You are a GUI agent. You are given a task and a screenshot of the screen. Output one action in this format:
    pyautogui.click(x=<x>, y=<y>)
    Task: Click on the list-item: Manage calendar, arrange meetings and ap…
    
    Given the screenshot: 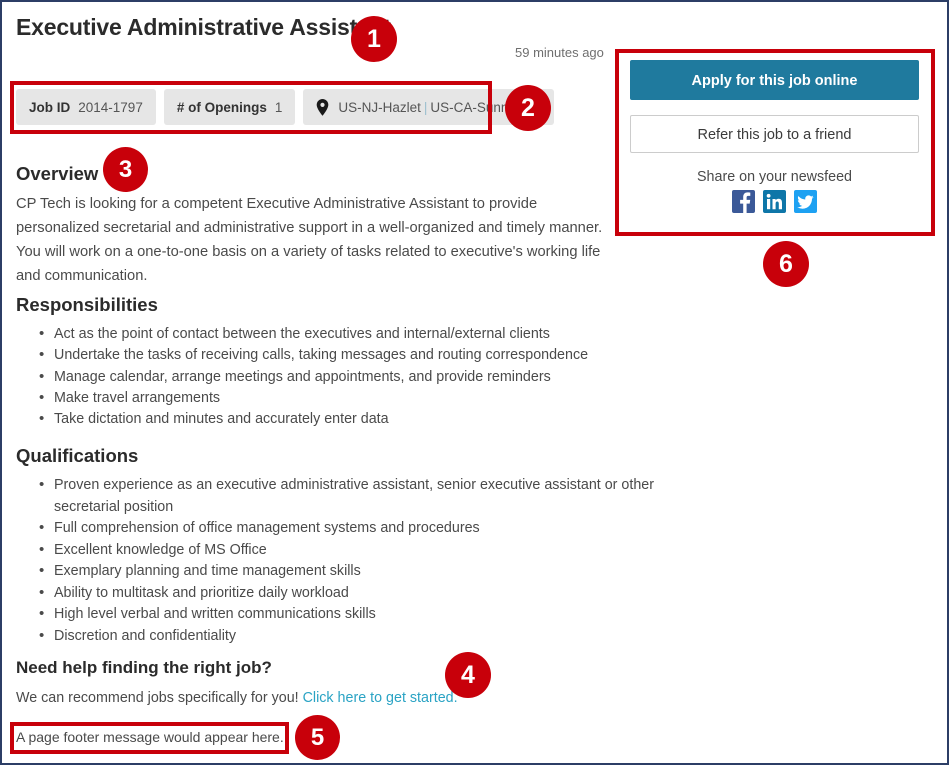 What is the action you would take?
    pyautogui.click(x=346, y=377)
    